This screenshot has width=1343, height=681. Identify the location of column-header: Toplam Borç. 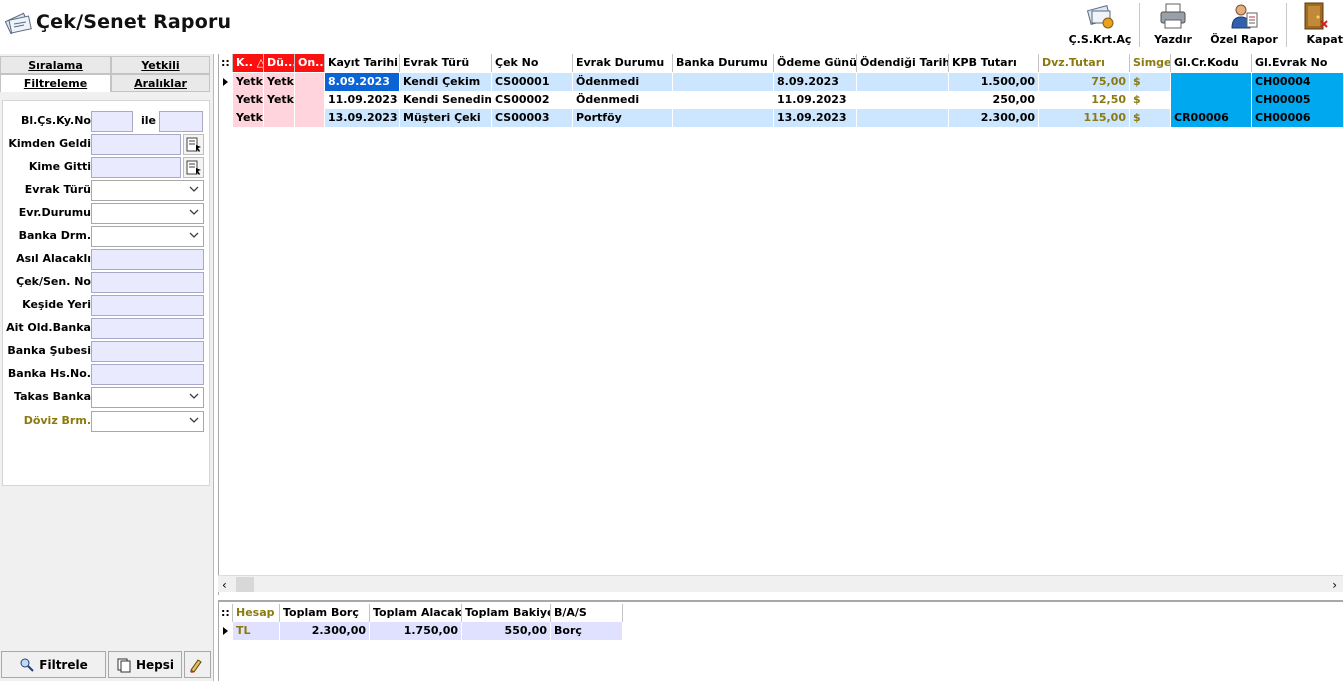
(325, 613).